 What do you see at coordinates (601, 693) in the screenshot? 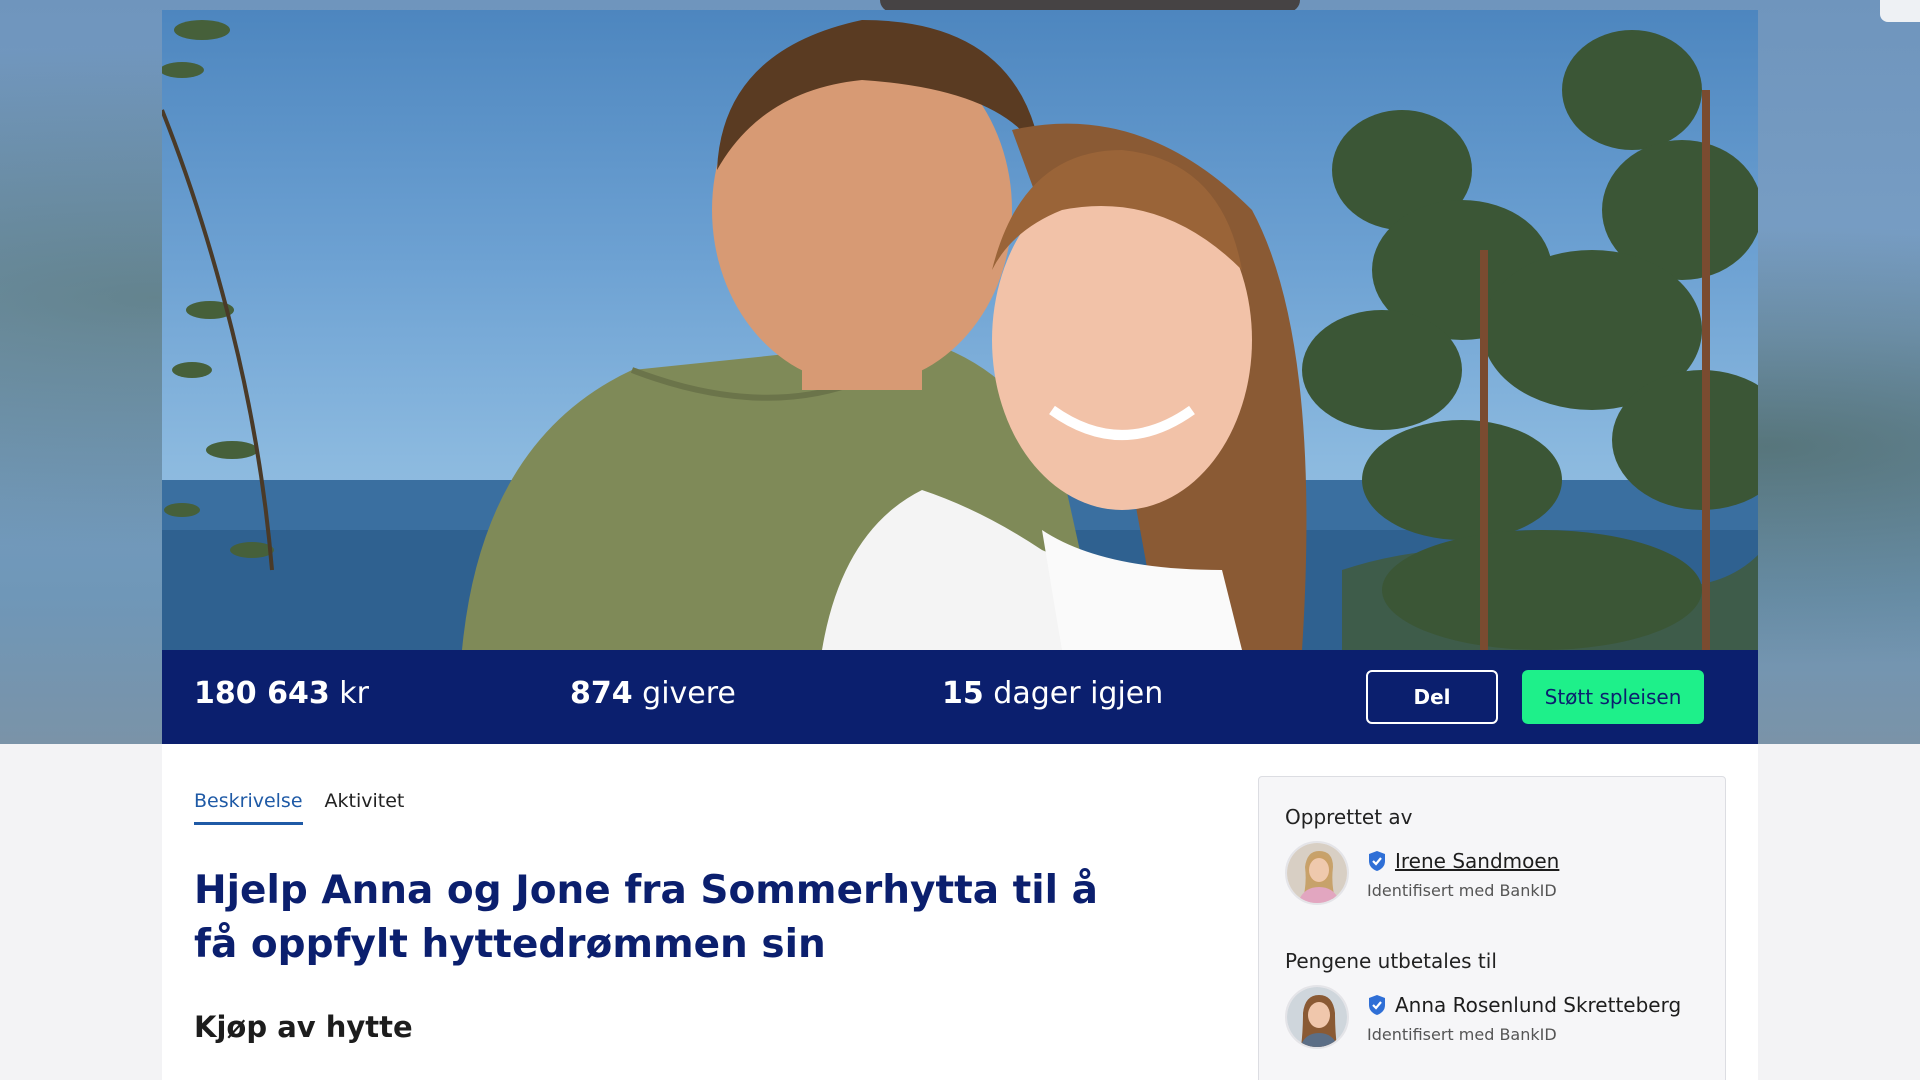
I see `donor-count-value: 874` at bounding box center [601, 693].